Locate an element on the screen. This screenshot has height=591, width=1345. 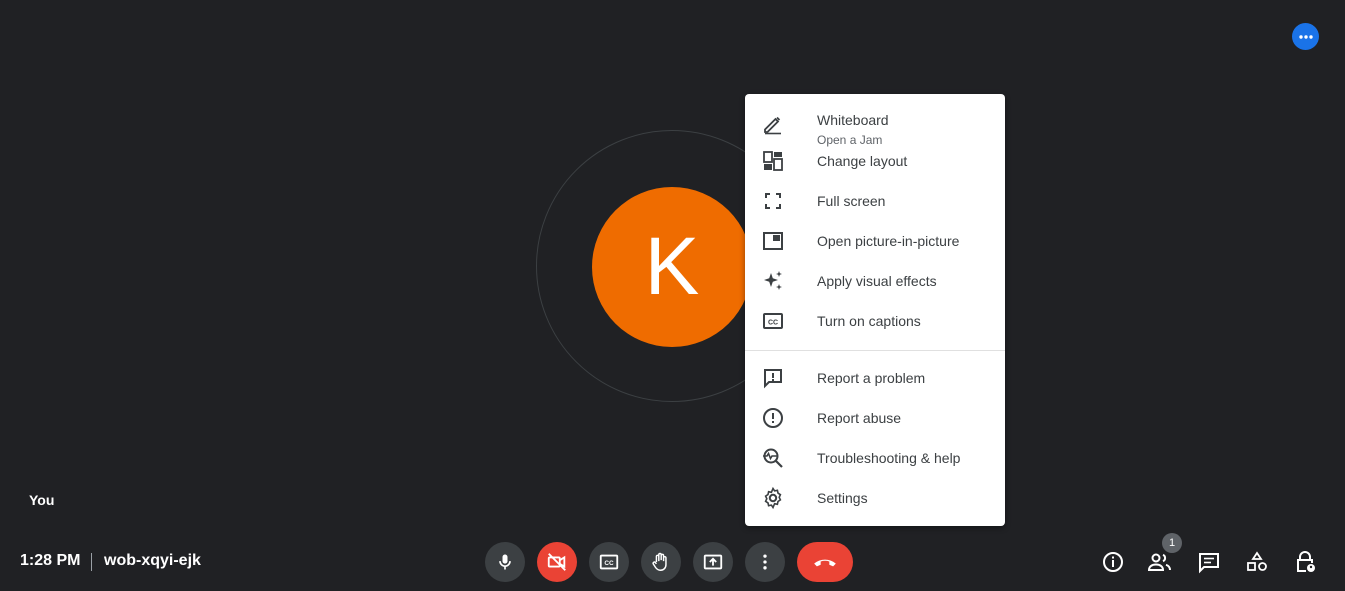
participant-avatar: K is located at coordinates (672, 267).